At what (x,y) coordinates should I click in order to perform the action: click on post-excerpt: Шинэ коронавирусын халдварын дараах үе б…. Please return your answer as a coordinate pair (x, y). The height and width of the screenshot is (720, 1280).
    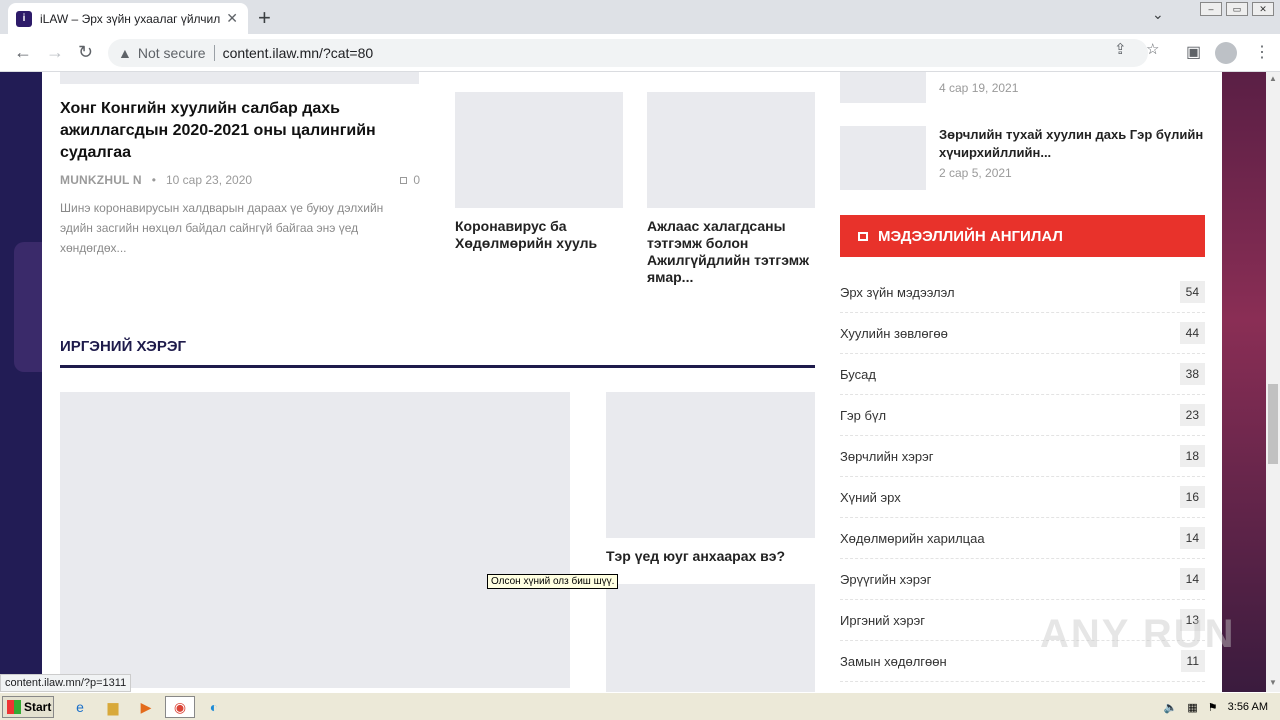
    Looking at the image, I should click on (222, 228).